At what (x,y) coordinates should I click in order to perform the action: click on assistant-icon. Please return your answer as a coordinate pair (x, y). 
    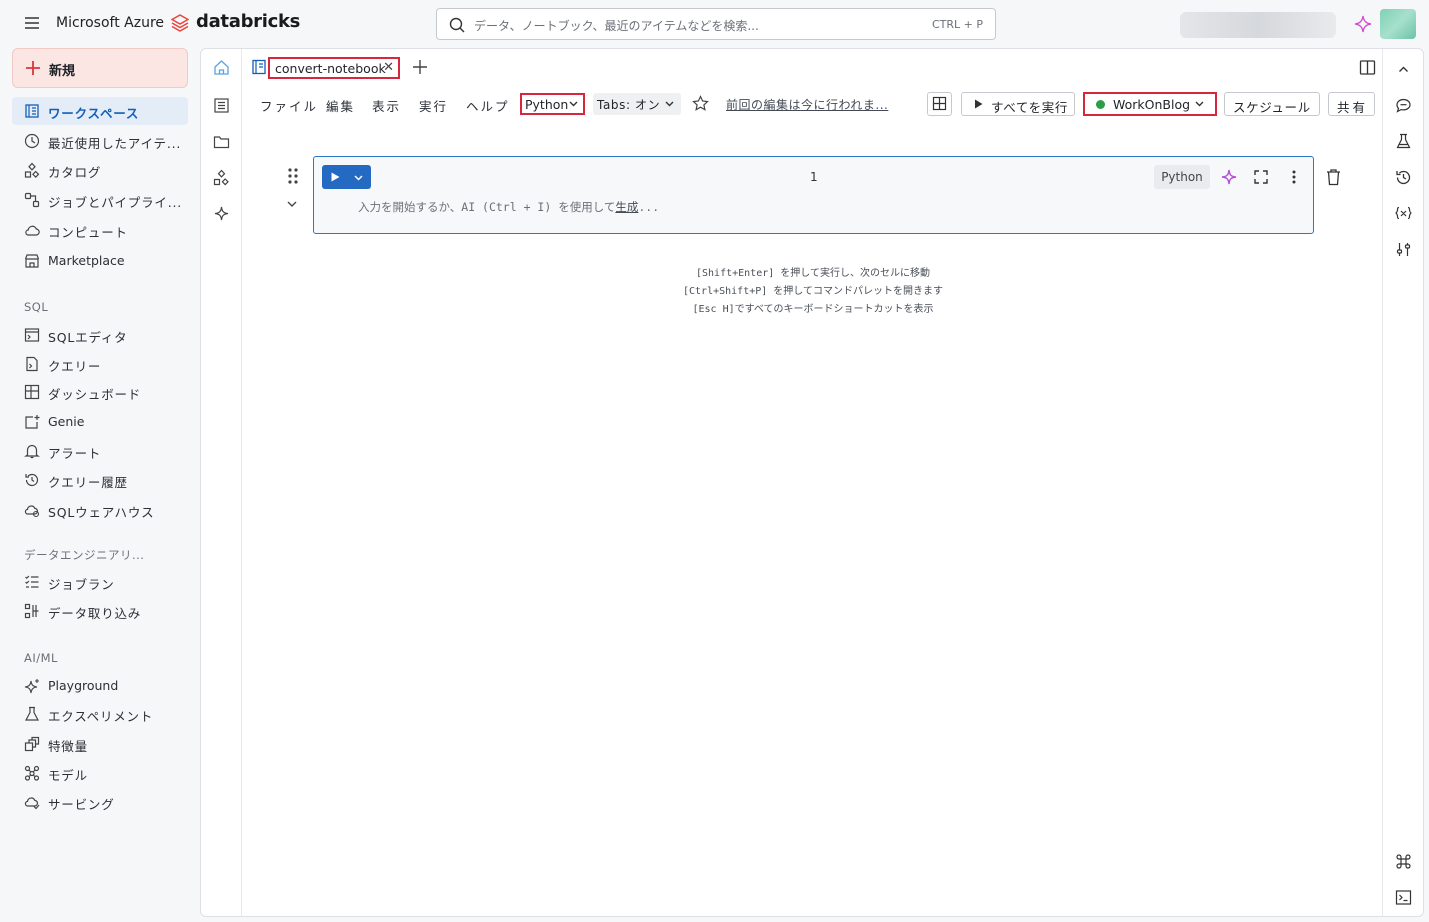
    Looking at the image, I should click on (221, 213).